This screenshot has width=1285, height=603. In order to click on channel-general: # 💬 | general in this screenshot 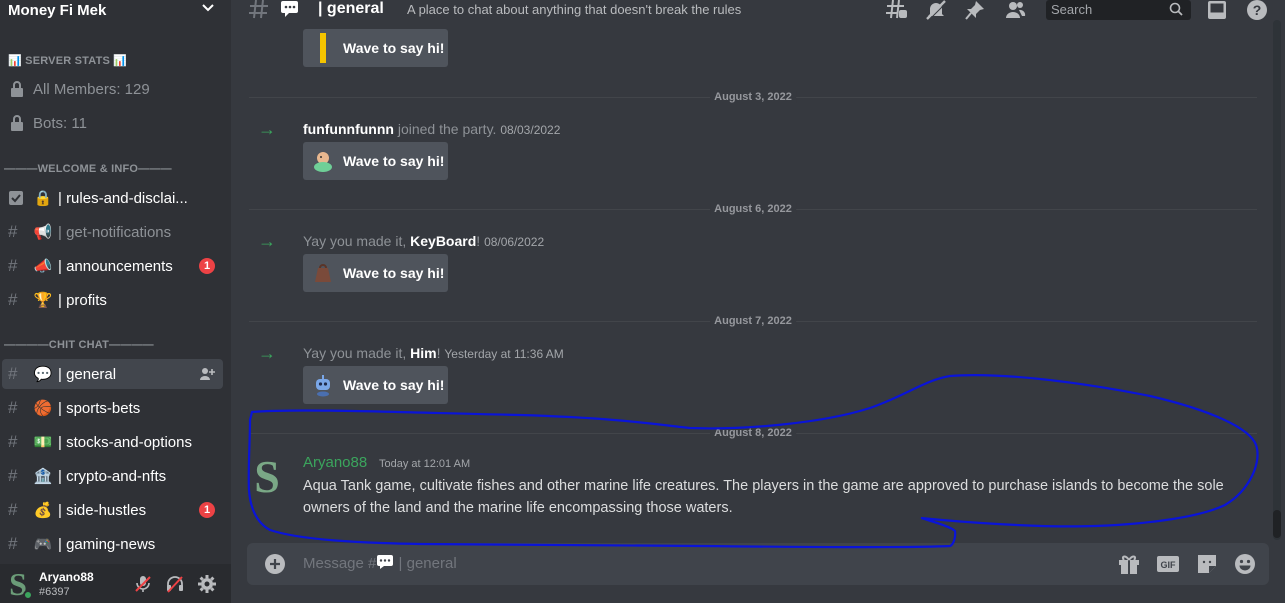, I will do `click(112, 374)`.